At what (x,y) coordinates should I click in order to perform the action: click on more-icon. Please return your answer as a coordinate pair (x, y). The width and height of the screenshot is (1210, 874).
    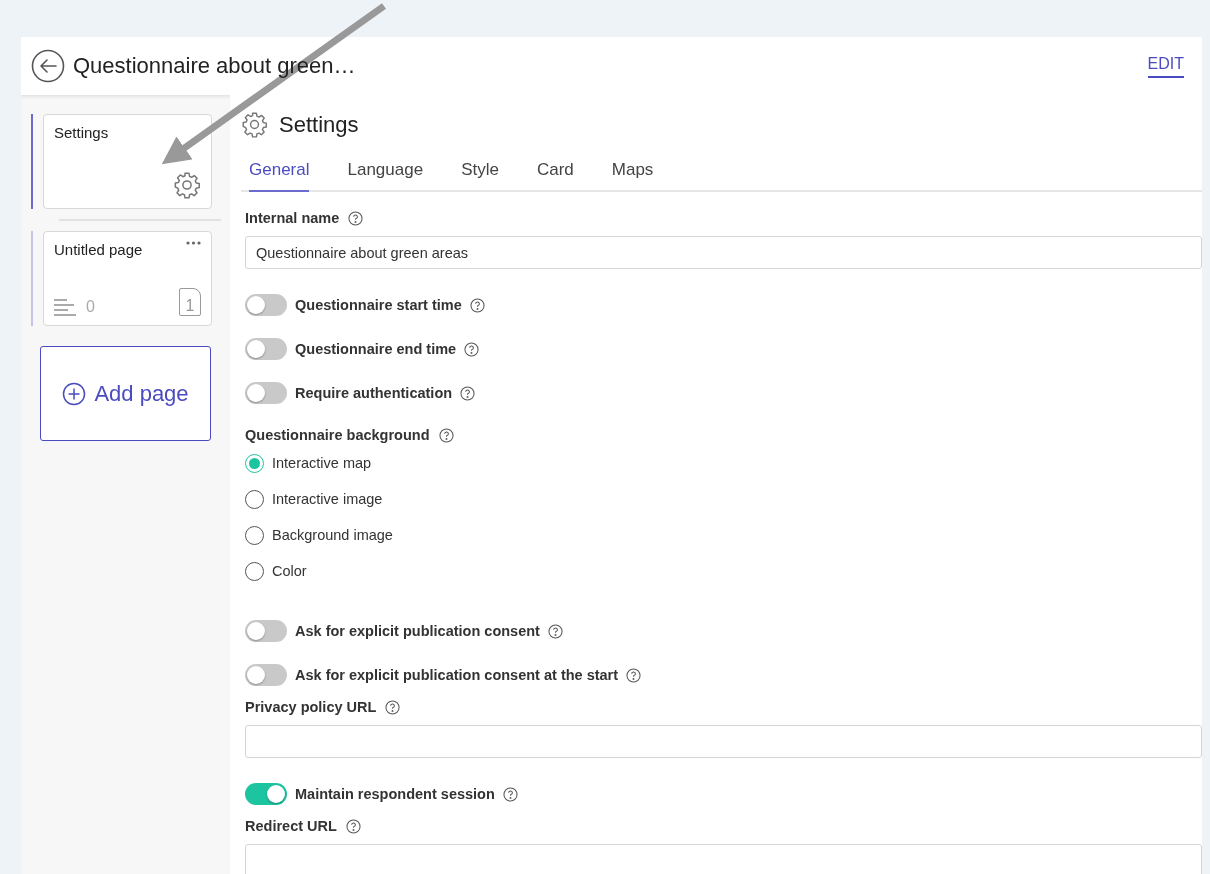
    Looking at the image, I should click on (193, 243).